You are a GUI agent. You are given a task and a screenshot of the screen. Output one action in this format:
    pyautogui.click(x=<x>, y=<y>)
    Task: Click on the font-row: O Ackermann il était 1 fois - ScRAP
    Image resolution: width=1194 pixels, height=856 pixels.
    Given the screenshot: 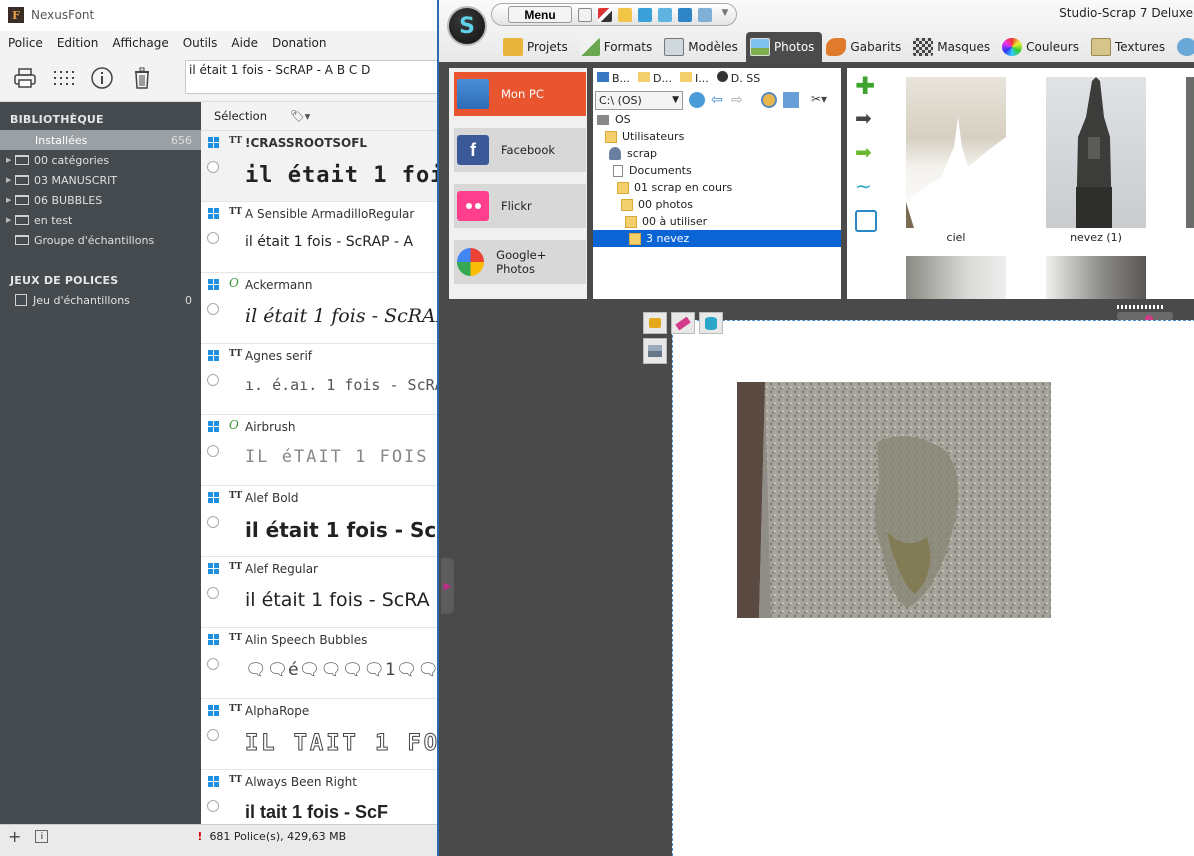 What is the action you would take?
    pyautogui.click(x=320, y=308)
    